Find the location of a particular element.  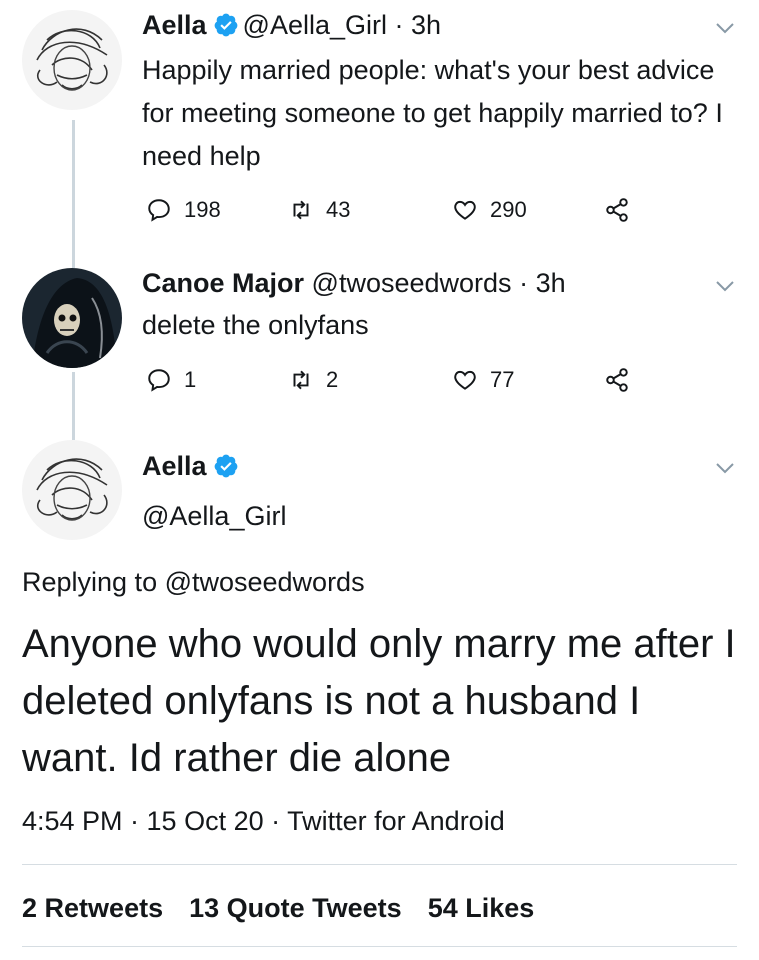

stat-label: Retweets is located at coordinates (104, 908).